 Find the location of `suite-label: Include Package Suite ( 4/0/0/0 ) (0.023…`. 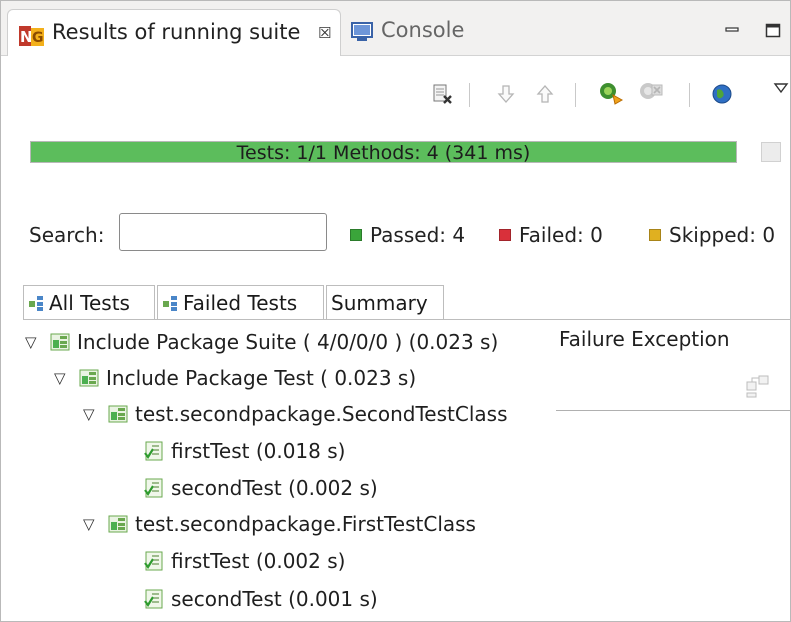

suite-label: Include Package Suite ( 4/0/0/0 ) (0.023… is located at coordinates (288, 342).